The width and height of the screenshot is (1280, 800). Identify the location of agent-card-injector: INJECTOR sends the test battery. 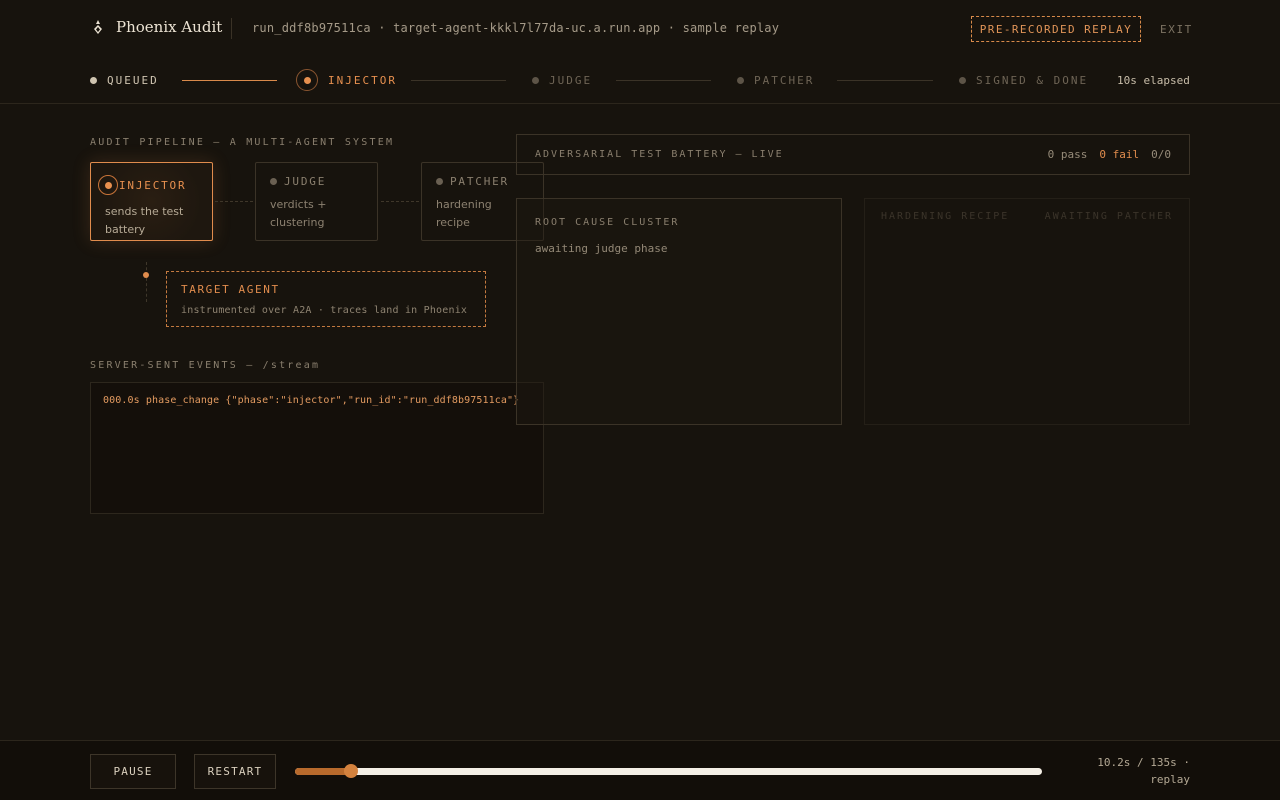
(151, 201).